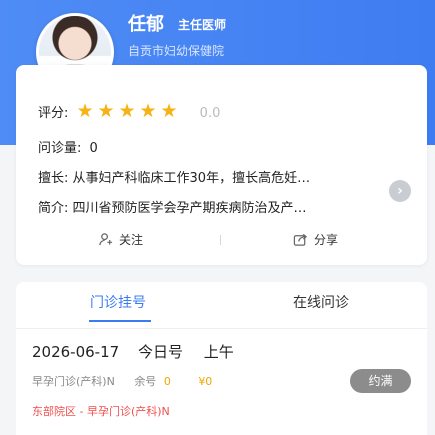 The width and height of the screenshot is (435, 435). What do you see at coordinates (176, 51) in the screenshot?
I see `doctor-hospital: 自贡市妇幼保健院` at bounding box center [176, 51].